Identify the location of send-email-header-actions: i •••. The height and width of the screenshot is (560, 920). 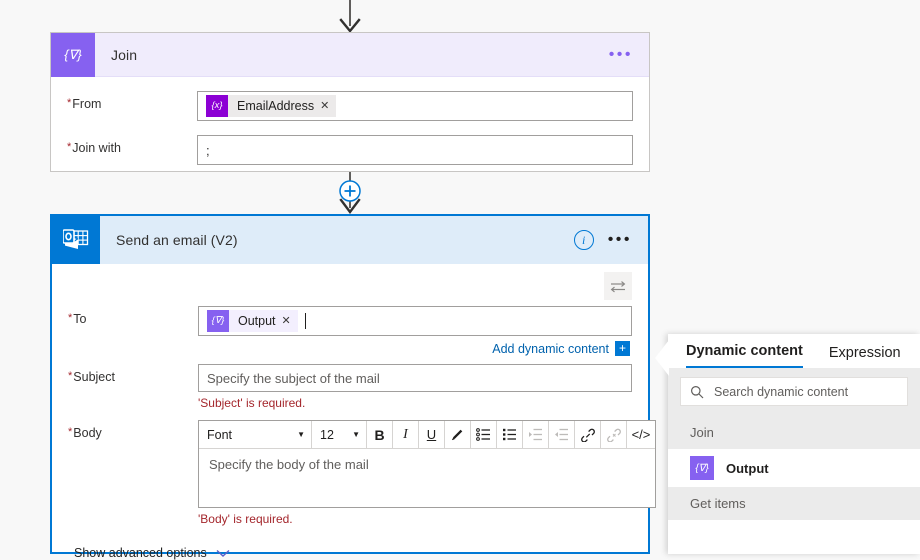
(610, 240).